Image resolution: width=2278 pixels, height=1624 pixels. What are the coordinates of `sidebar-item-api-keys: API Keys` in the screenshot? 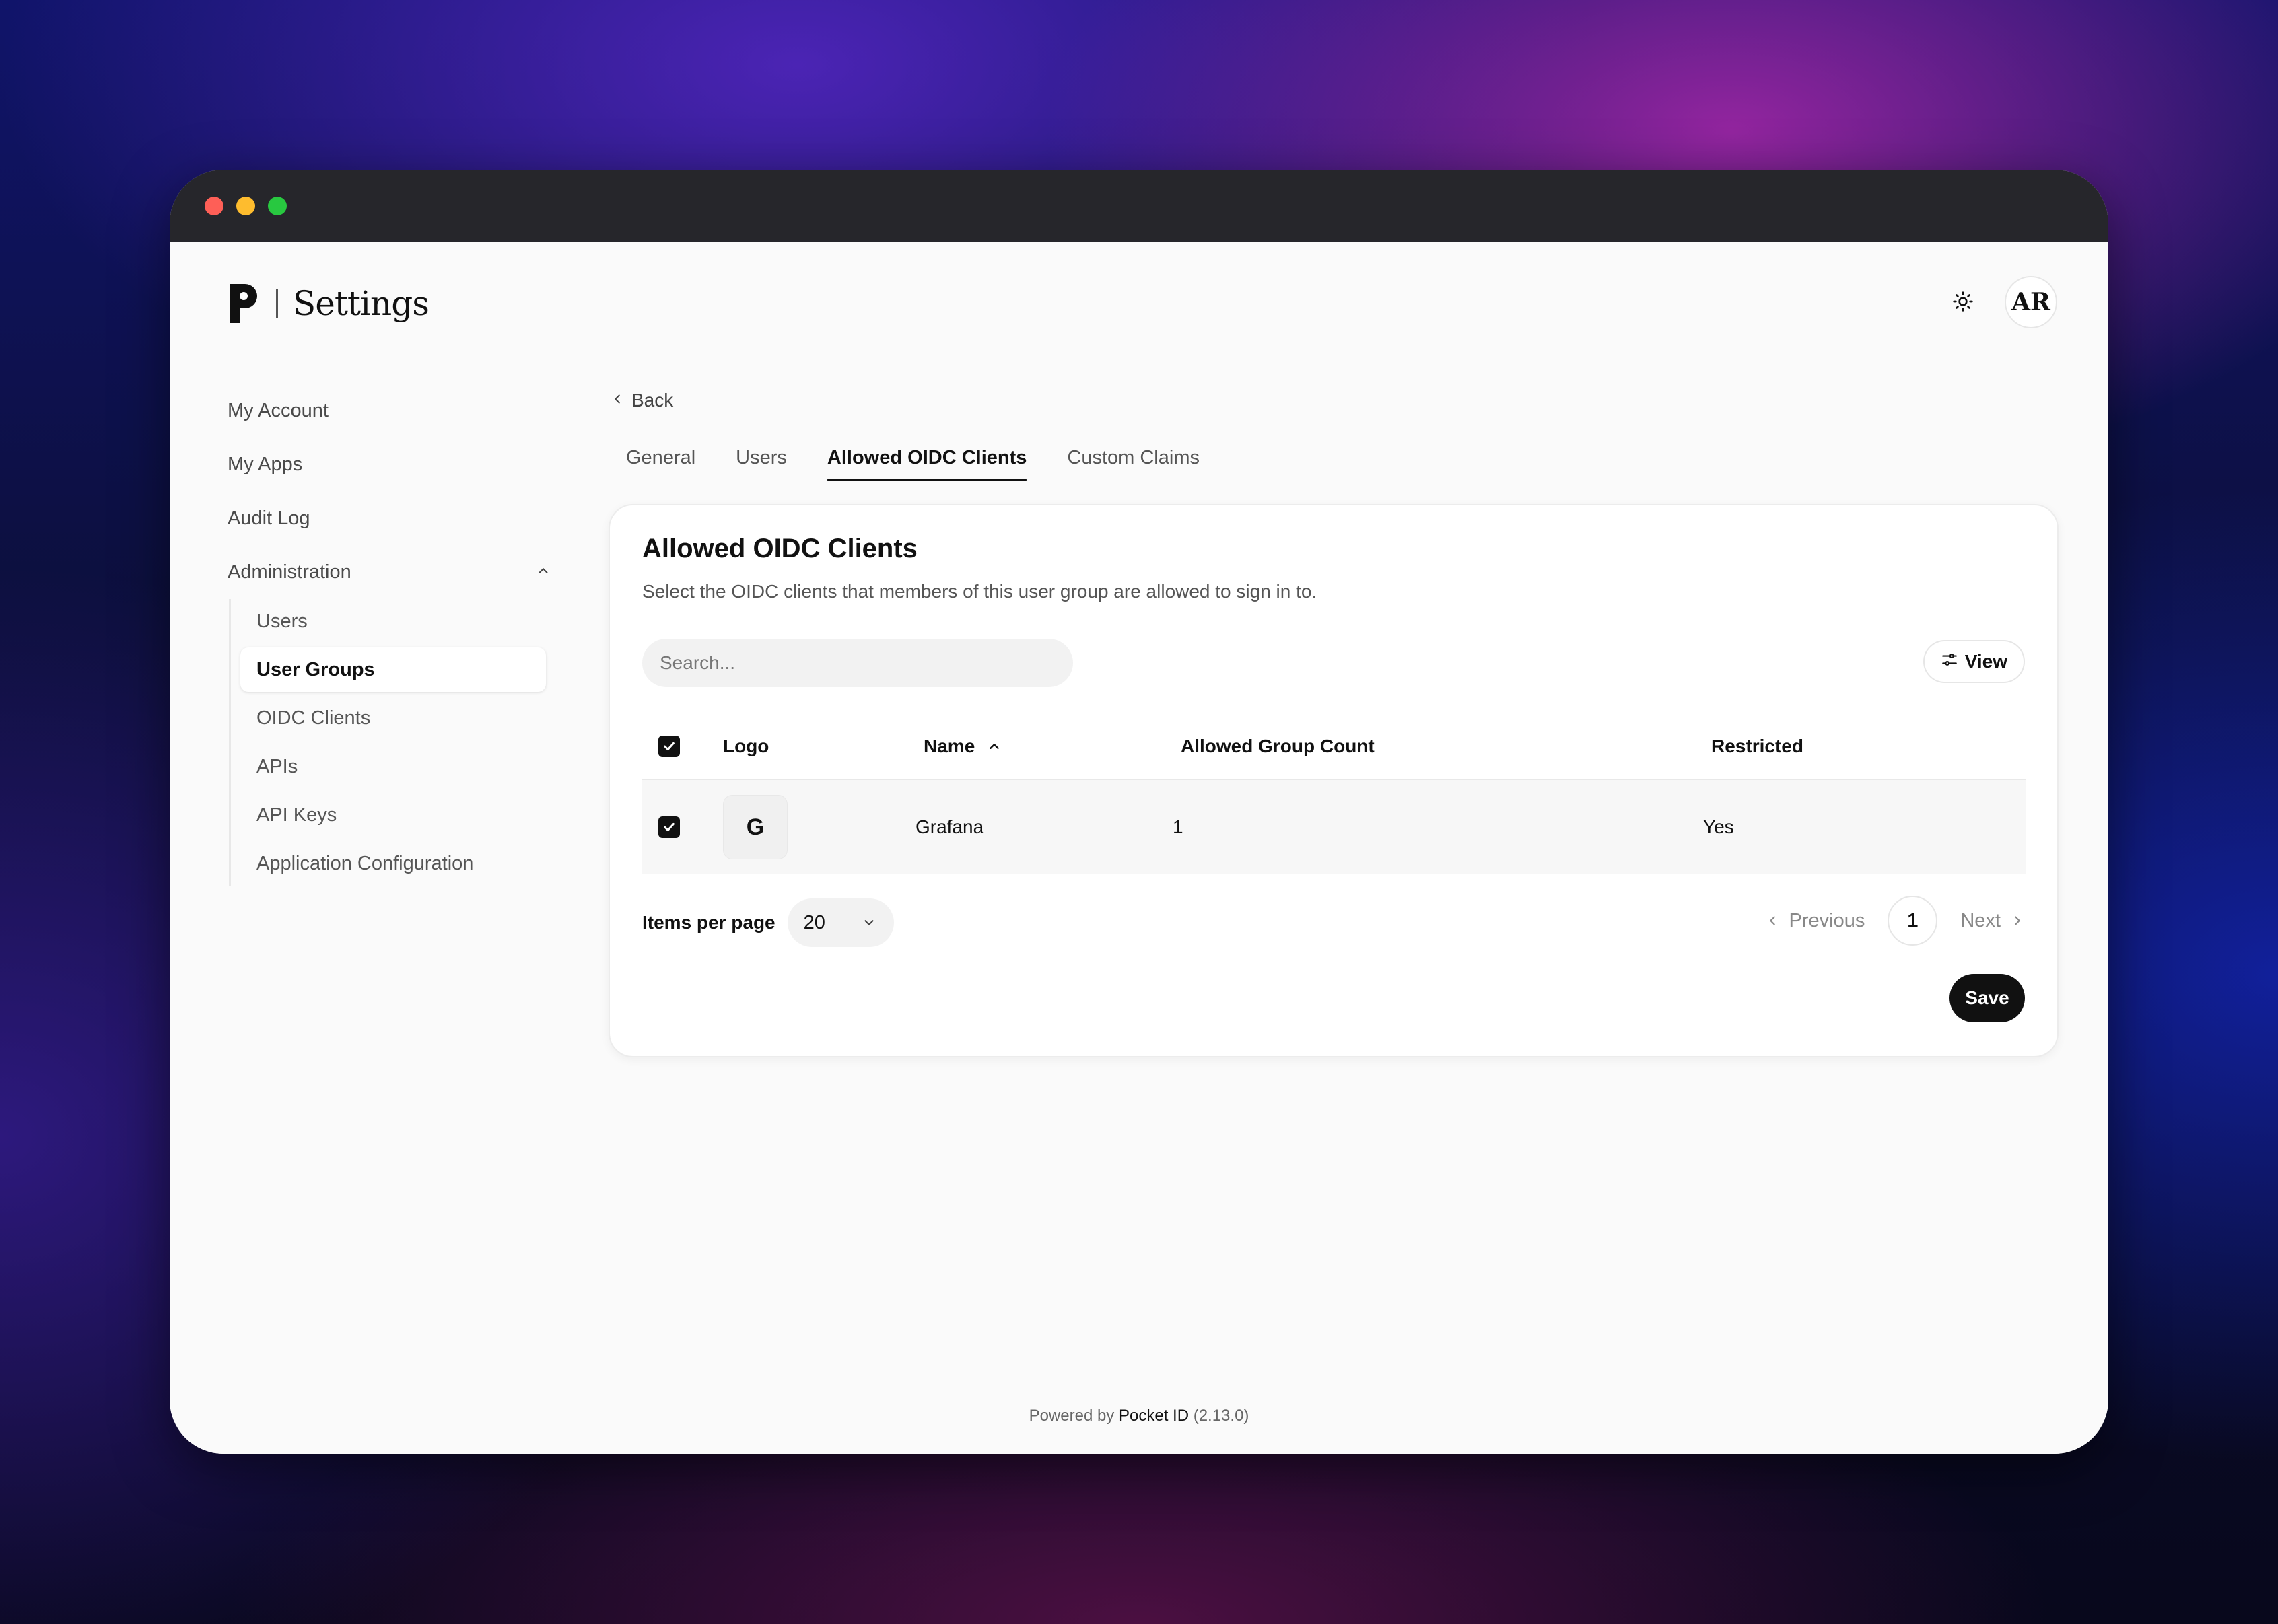 It's located at (402, 815).